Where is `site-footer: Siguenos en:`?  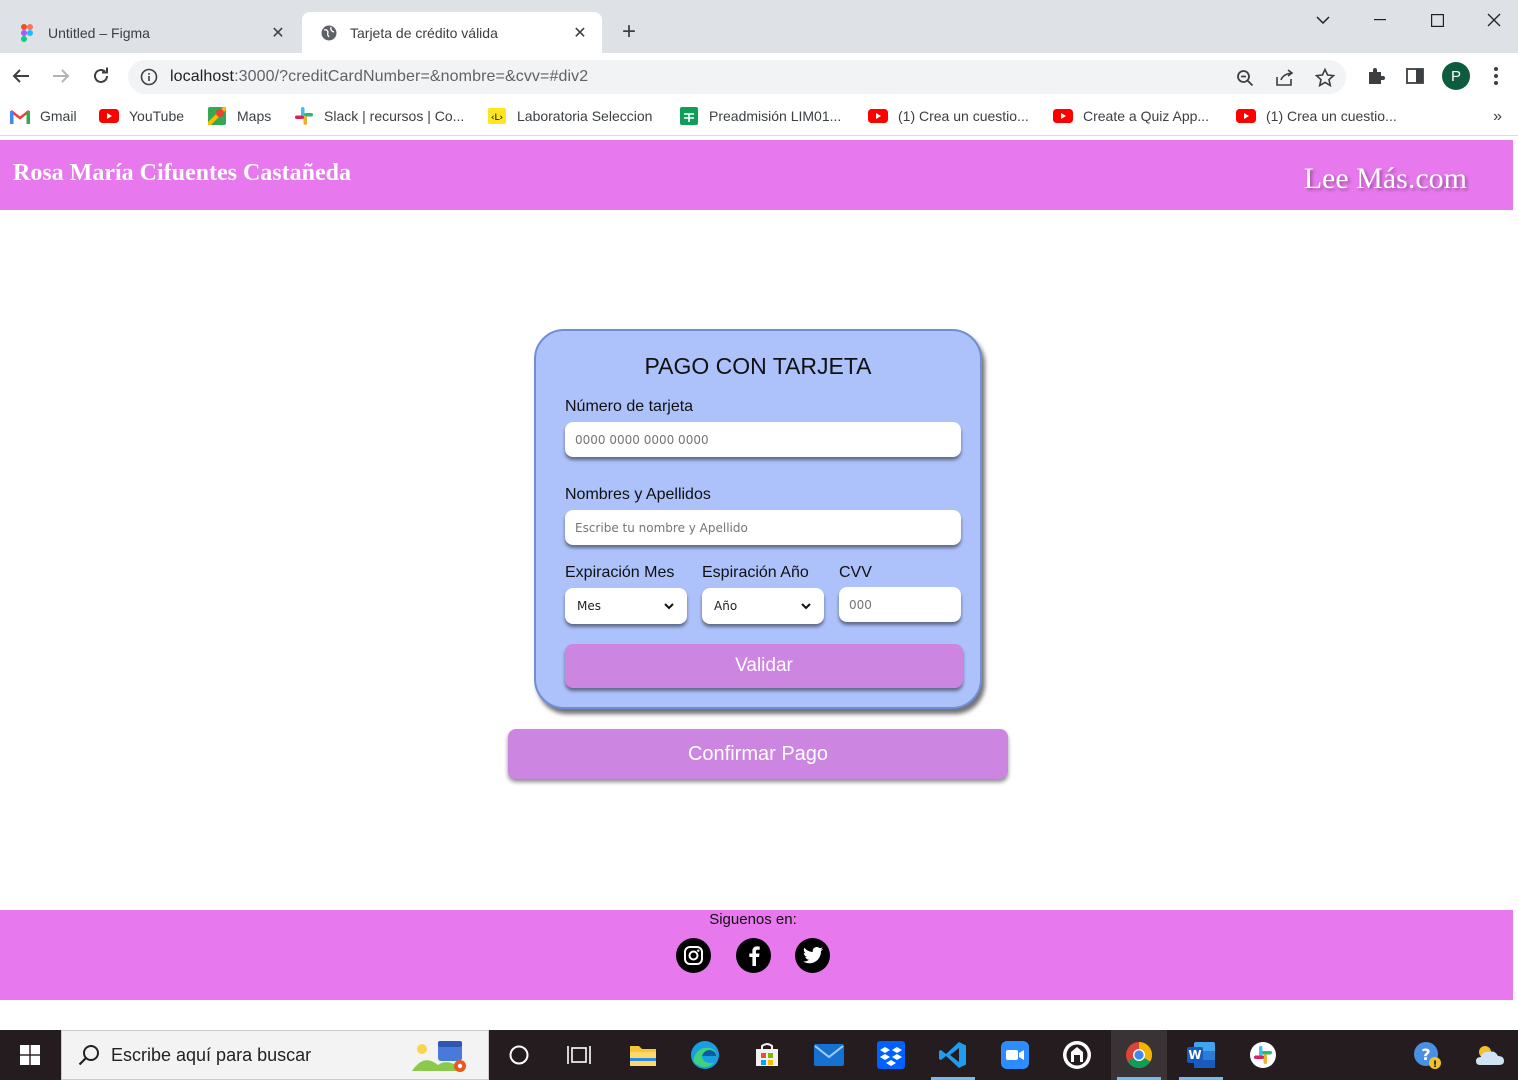 site-footer: Siguenos en: is located at coordinates (756, 955).